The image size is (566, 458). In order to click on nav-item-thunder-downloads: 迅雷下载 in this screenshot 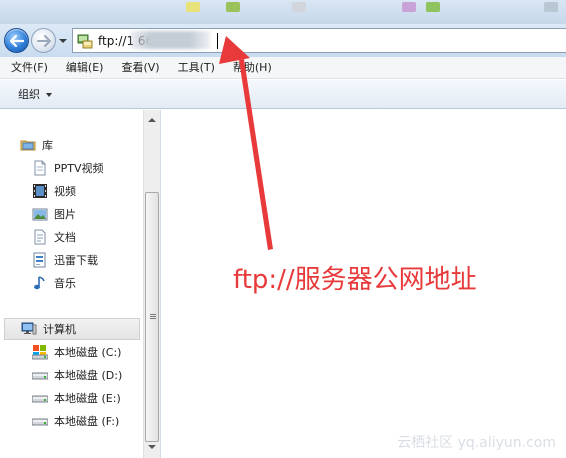, I will do `click(65, 260)`.